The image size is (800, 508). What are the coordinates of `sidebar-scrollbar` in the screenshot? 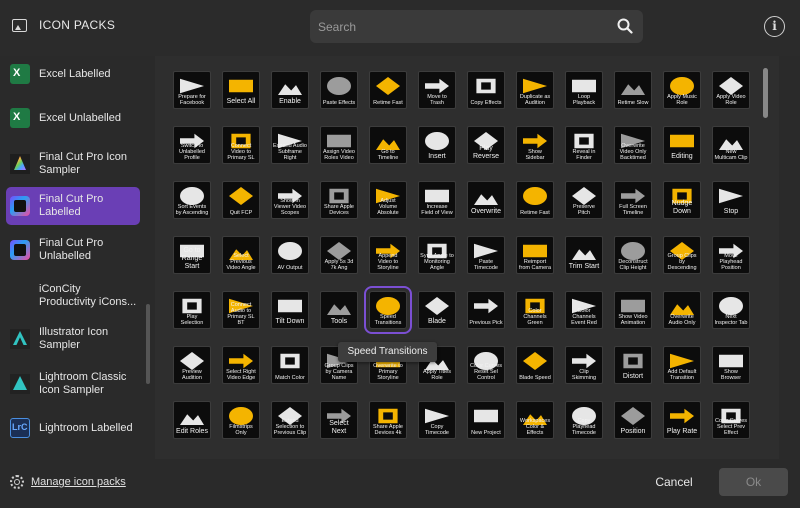 It's located at (148, 344).